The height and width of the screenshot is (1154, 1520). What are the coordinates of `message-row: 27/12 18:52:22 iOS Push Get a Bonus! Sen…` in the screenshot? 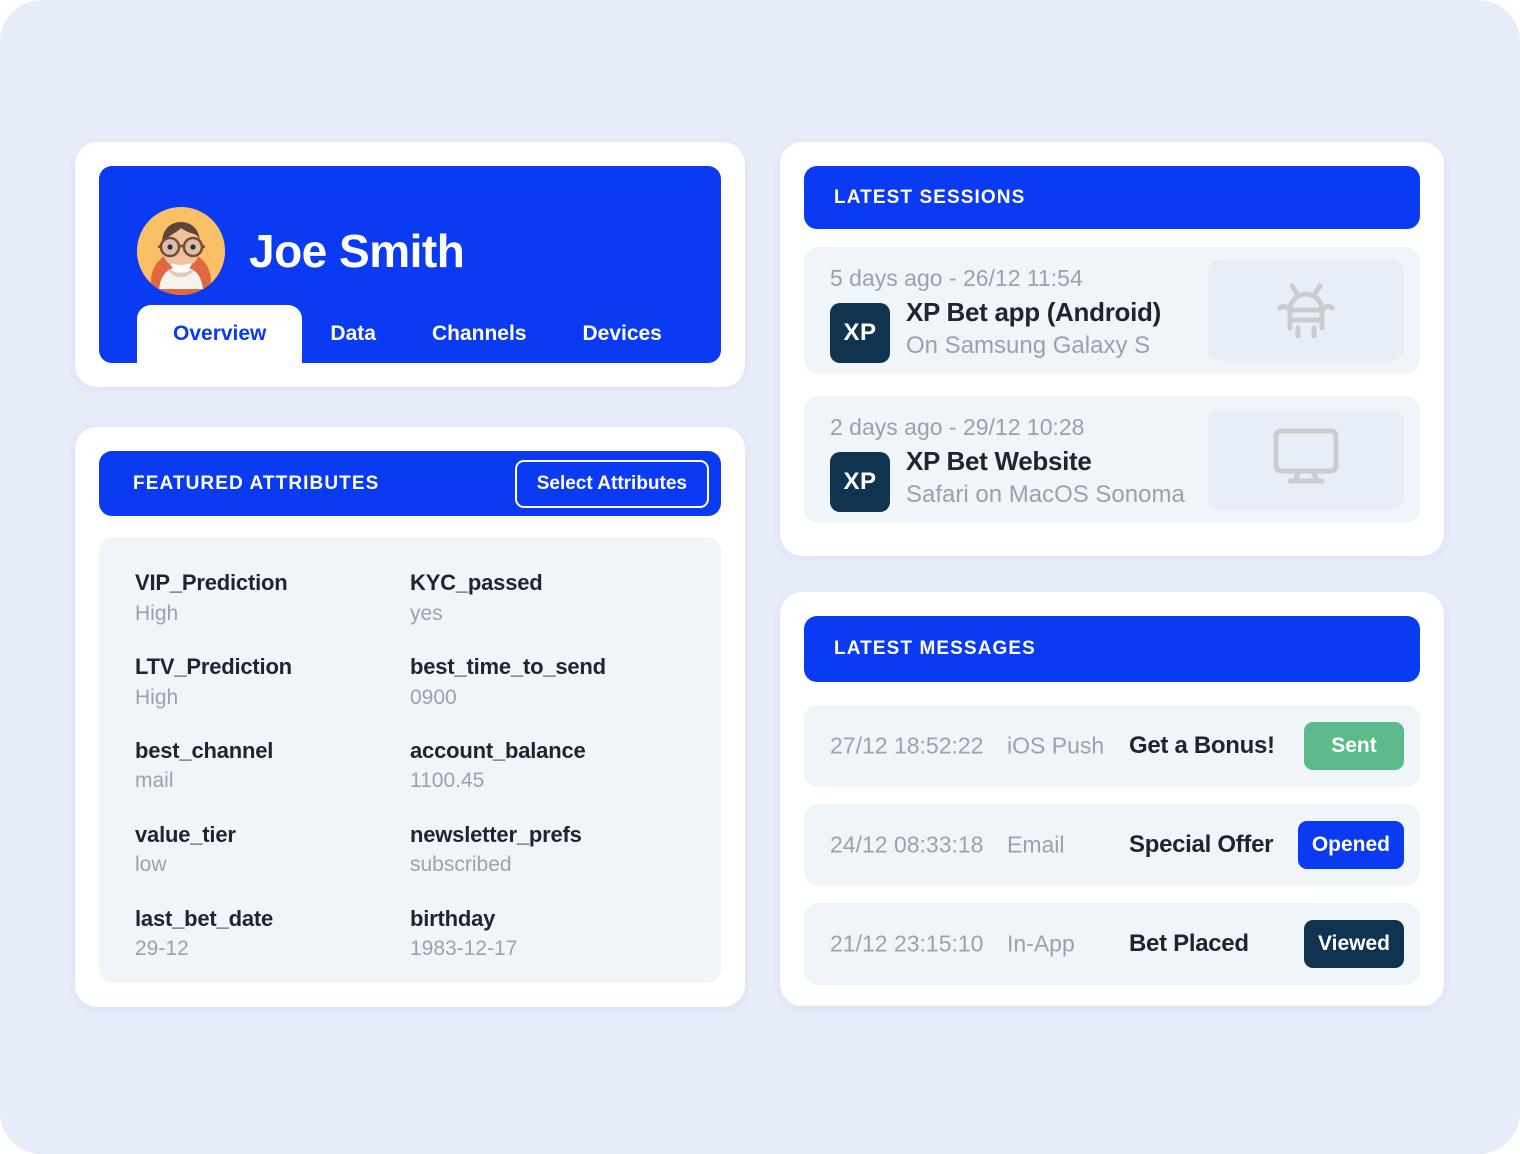 It's located at (1112, 746).